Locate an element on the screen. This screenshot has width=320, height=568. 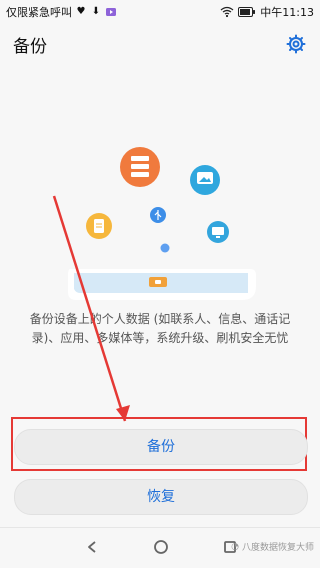
gear-icon is located at coordinates (296, 44).